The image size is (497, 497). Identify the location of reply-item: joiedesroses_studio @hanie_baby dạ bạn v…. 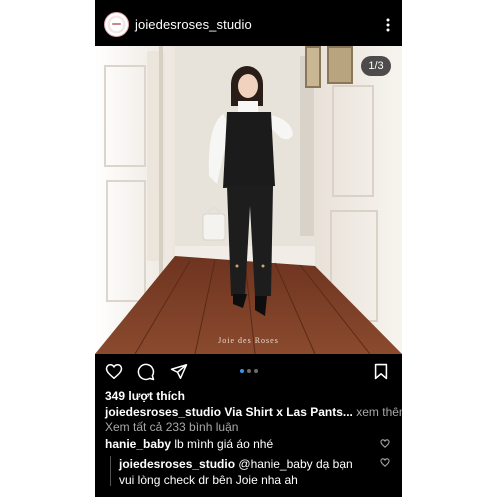
(244, 472).